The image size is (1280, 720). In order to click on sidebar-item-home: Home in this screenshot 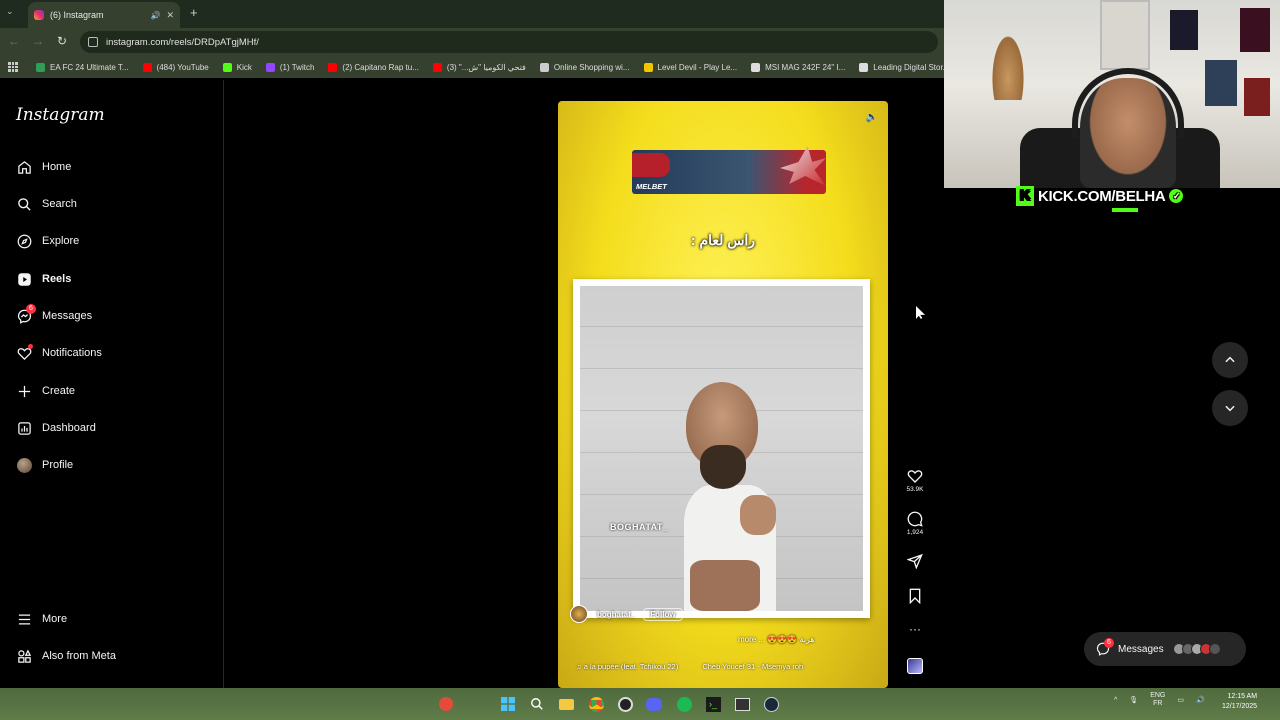, I will do `click(111, 167)`.